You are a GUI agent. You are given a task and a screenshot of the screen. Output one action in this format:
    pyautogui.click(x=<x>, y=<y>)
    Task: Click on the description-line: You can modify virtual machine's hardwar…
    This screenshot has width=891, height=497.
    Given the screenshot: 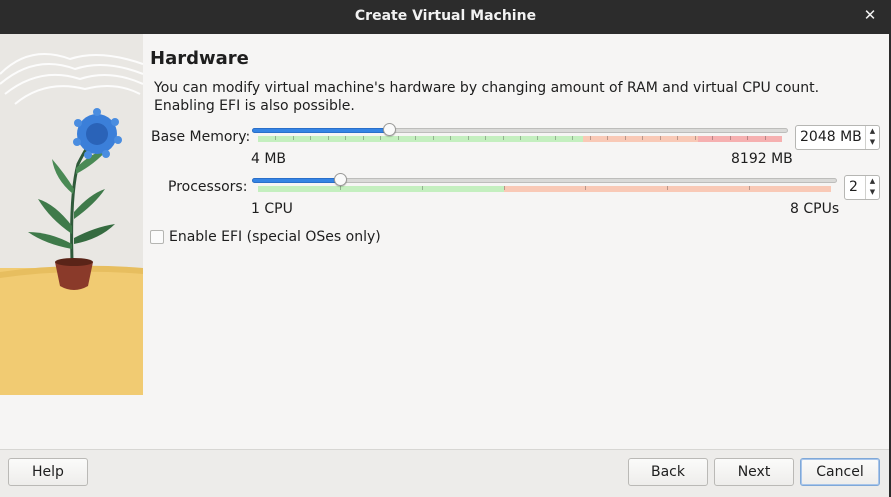 What is the action you would take?
    pyautogui.click(x=487, y=88)
    